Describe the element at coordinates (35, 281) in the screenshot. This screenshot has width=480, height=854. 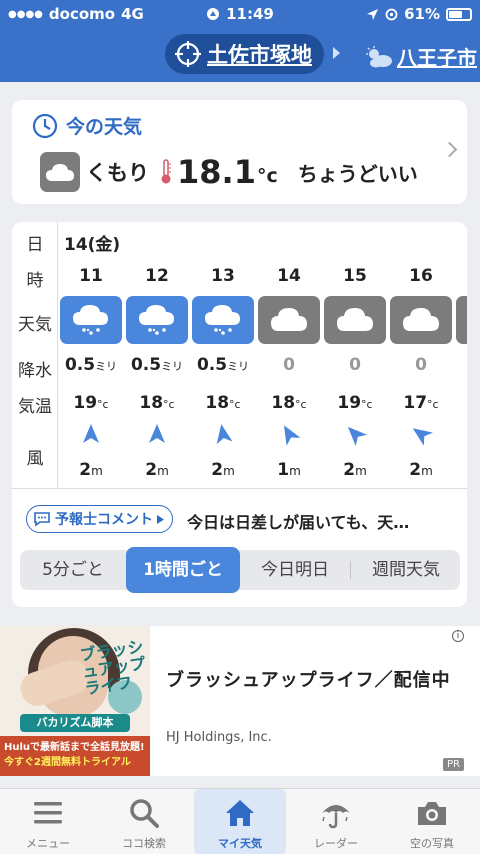
I see `row-label-hour: 時` at that location.